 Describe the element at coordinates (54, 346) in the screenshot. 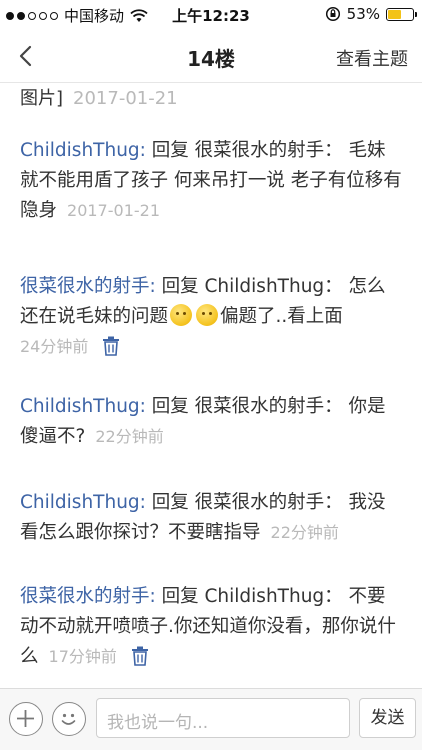

I see `reply-time: 24分钟前` at that location.